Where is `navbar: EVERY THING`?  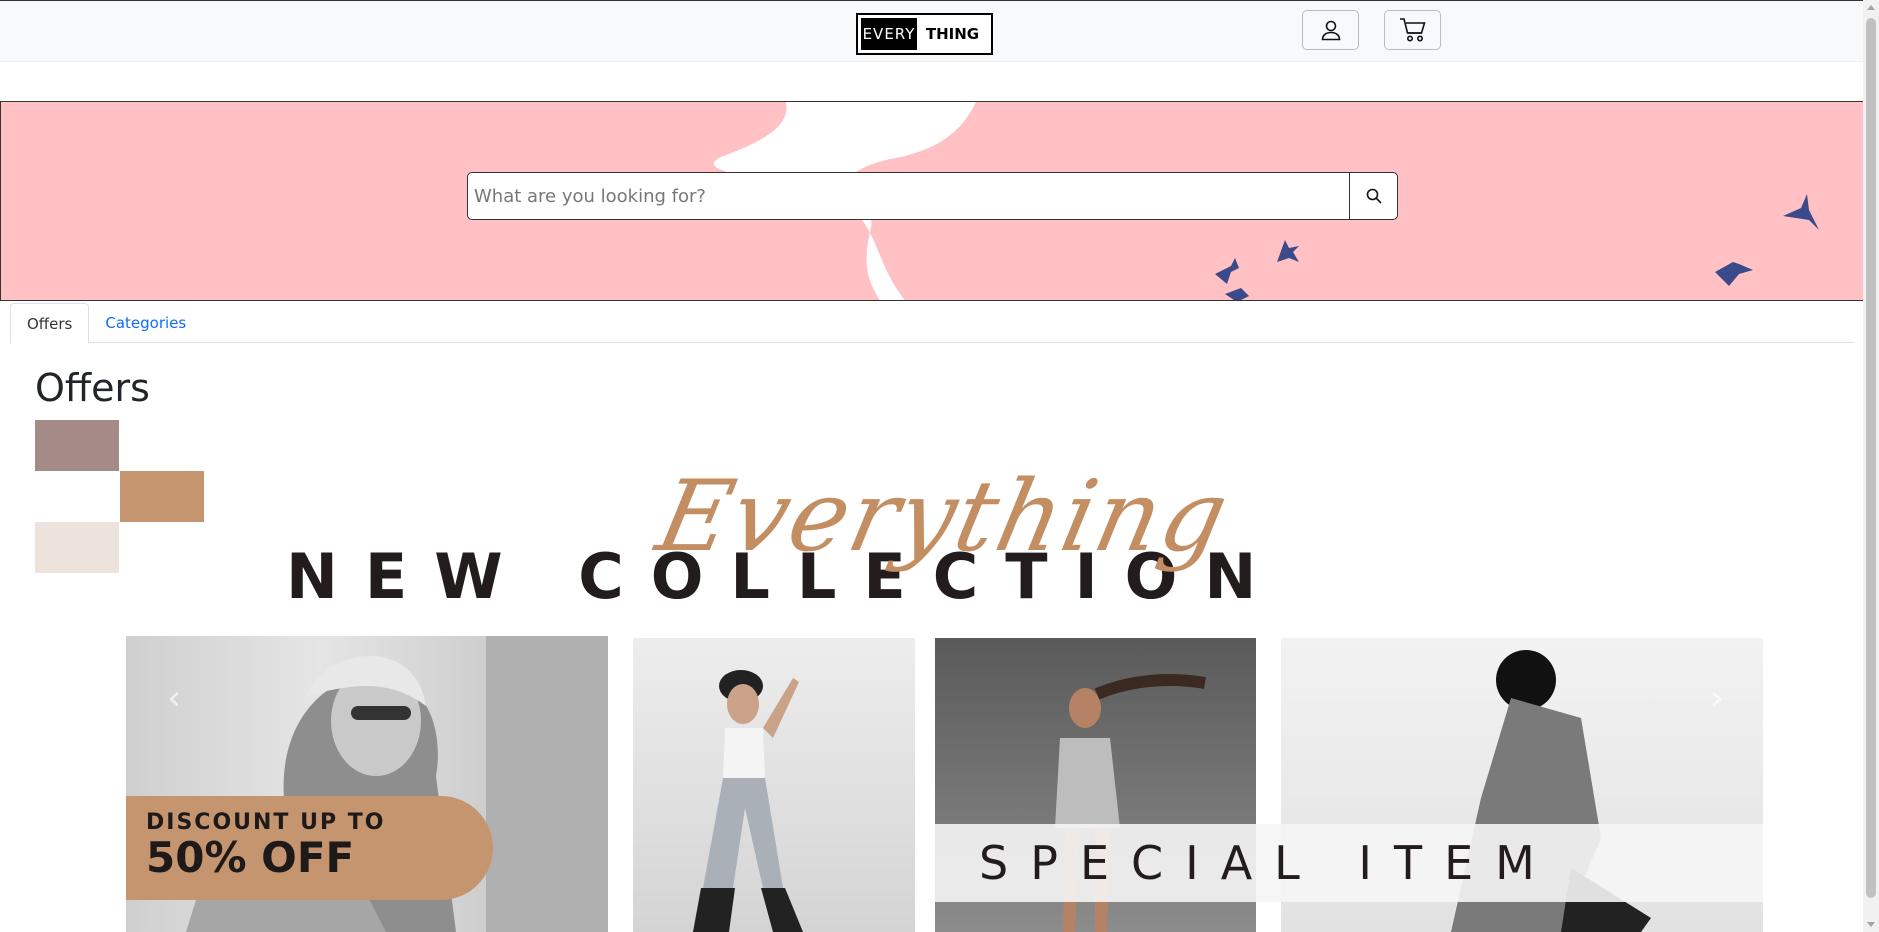
navbar: EVERY THING is located at coordinates (931, 31).